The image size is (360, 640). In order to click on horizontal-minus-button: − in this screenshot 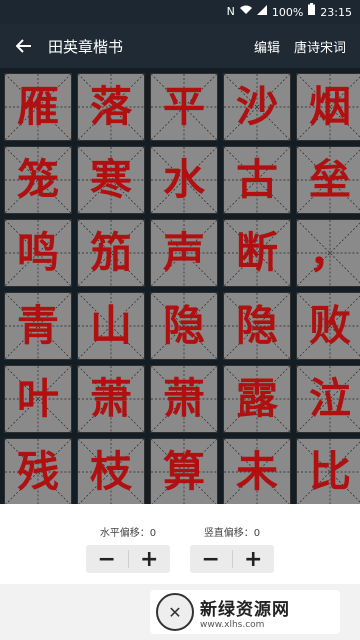, I will do `click(107, 559)`.